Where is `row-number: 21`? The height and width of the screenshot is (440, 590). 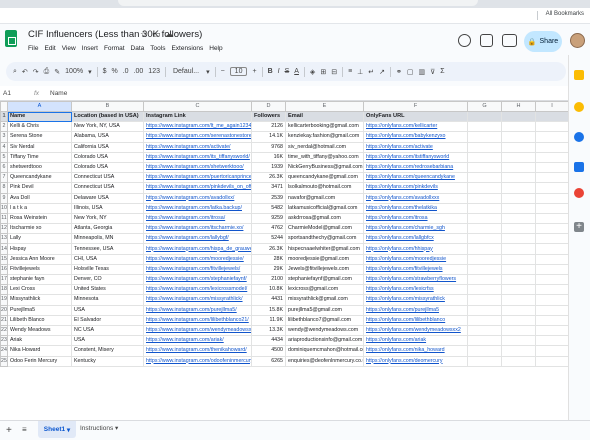
row-number: 21 is located at coordinates (4, 320).